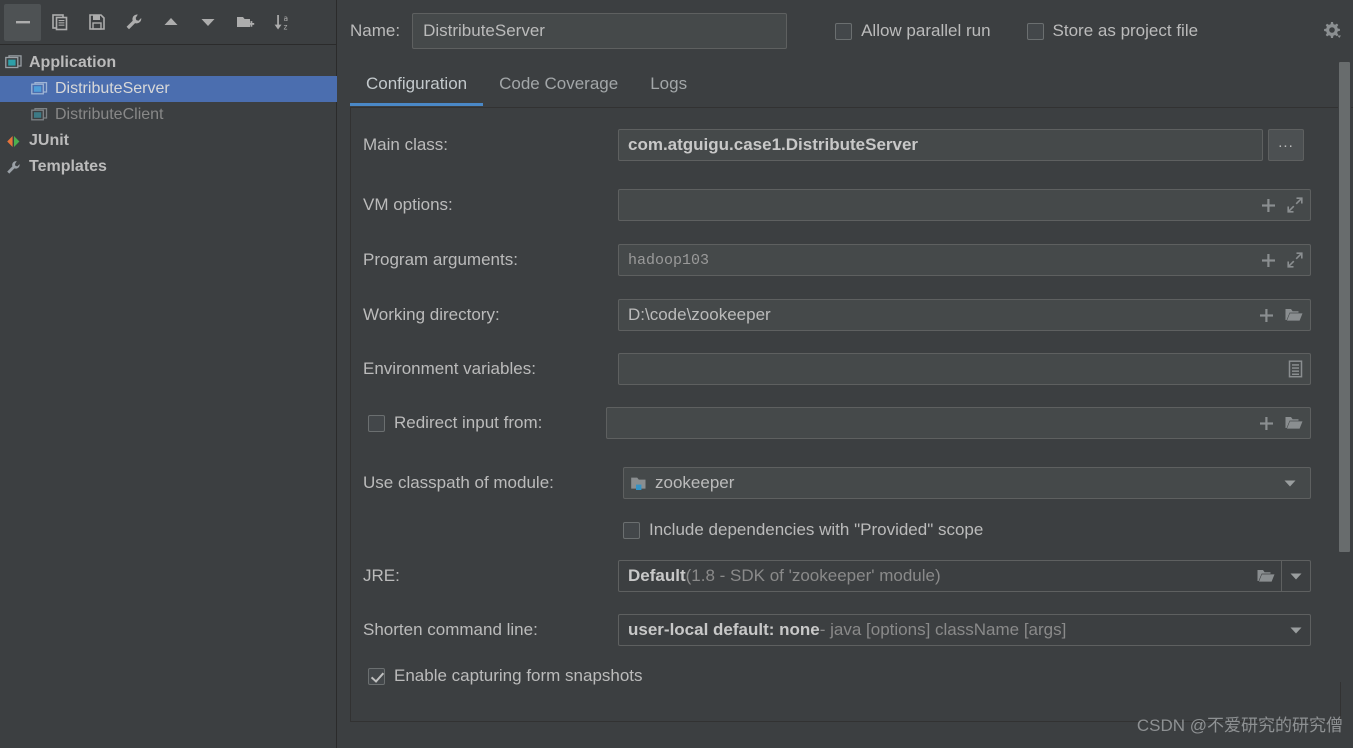 The width and height of the screenshot is (1353, 748). What do you see at coordinates (109, 114) in the screenshot?
I see `tree-label: DistributeClient` at bounding box center [109, 114].